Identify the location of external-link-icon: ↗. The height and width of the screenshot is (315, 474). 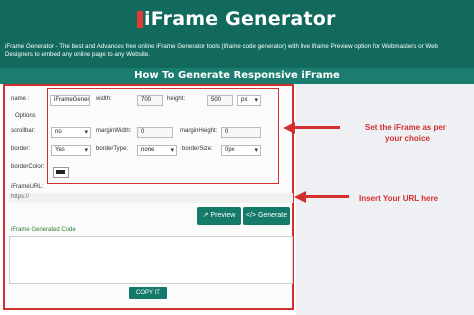
(205, 215).